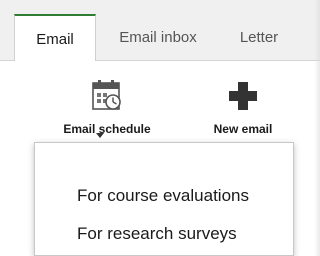  Describe the element at coordinates (163, 196) in the screenshot. I see `menu-item-course-evaluations: For course evaluations` at that location.